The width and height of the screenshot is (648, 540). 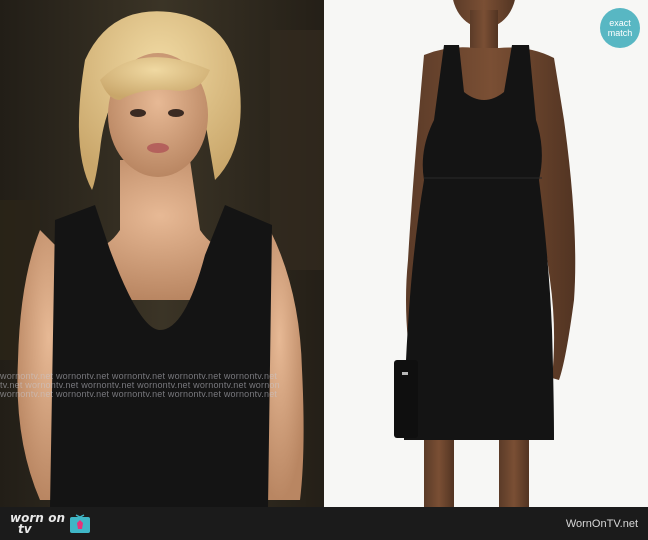 I want to click on wornontv-logo: worn on tv, so click(x=50, y=523).